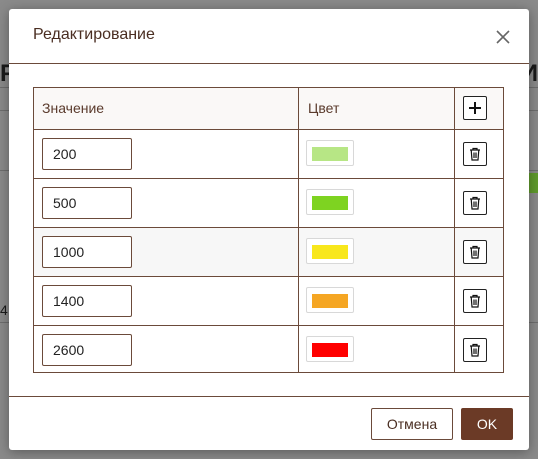 The width and height of the screenshot is (538, 459). What do you see at coordinates (269, 36) in the screenshot?
I see `dialog-header: Редактирование` at bounding box center [269, 36].